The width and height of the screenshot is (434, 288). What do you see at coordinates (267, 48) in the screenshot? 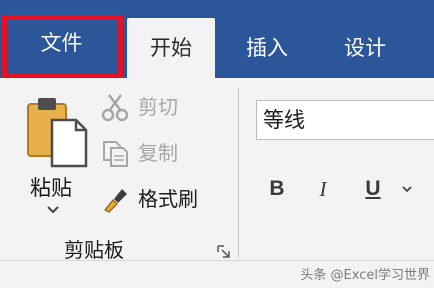
I see `tab-insert: 插入` at bounding box center [267, 48].